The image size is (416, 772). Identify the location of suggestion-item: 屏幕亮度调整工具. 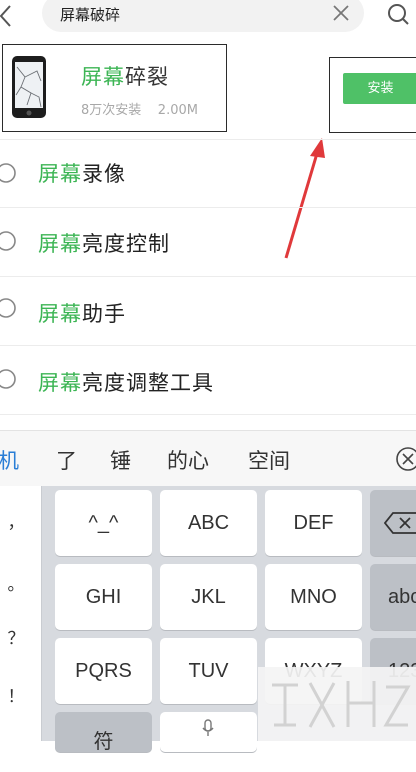
(208, 379).